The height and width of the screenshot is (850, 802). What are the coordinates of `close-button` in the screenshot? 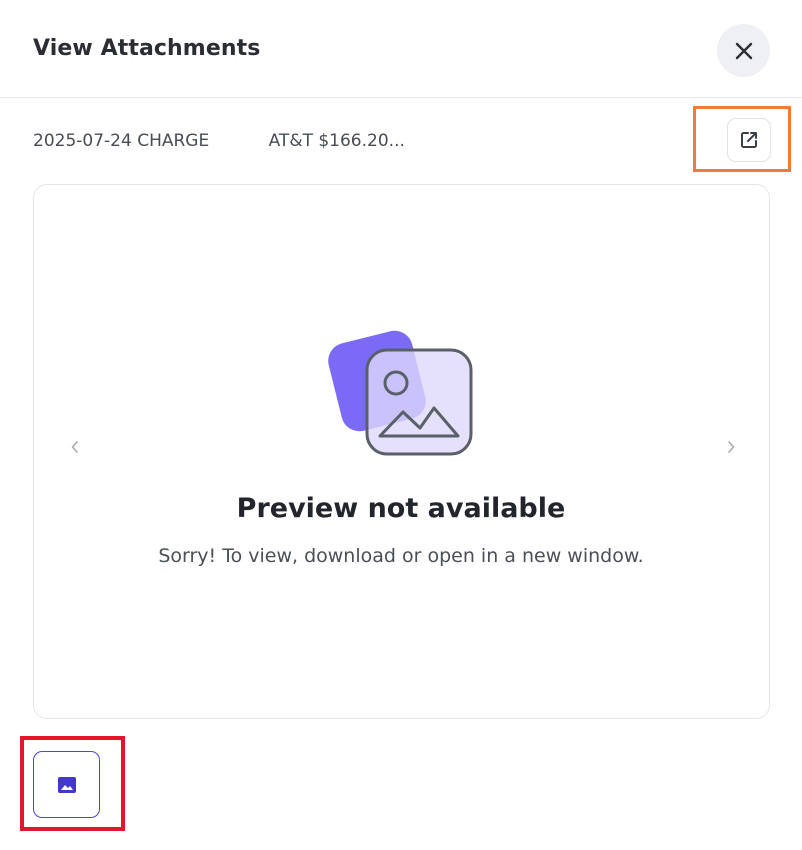 It's located at (743, 50).